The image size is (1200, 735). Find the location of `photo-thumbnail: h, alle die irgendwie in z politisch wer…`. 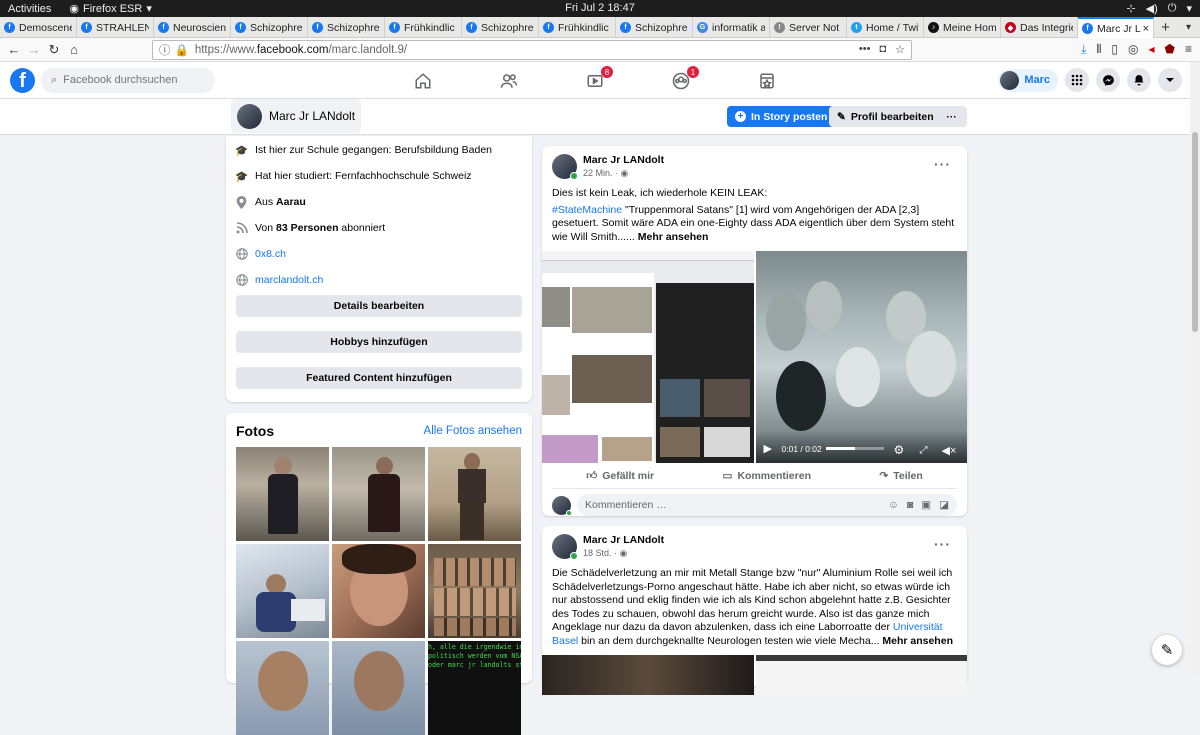

photo-thumbnail: h, alle die irgendwie in z politisch wer… is located at coordinates (474, 688).